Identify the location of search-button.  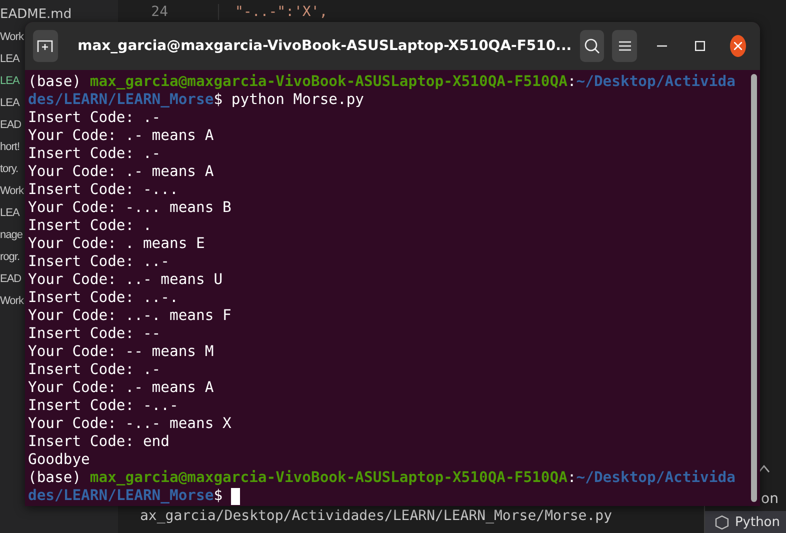
(592, 46).